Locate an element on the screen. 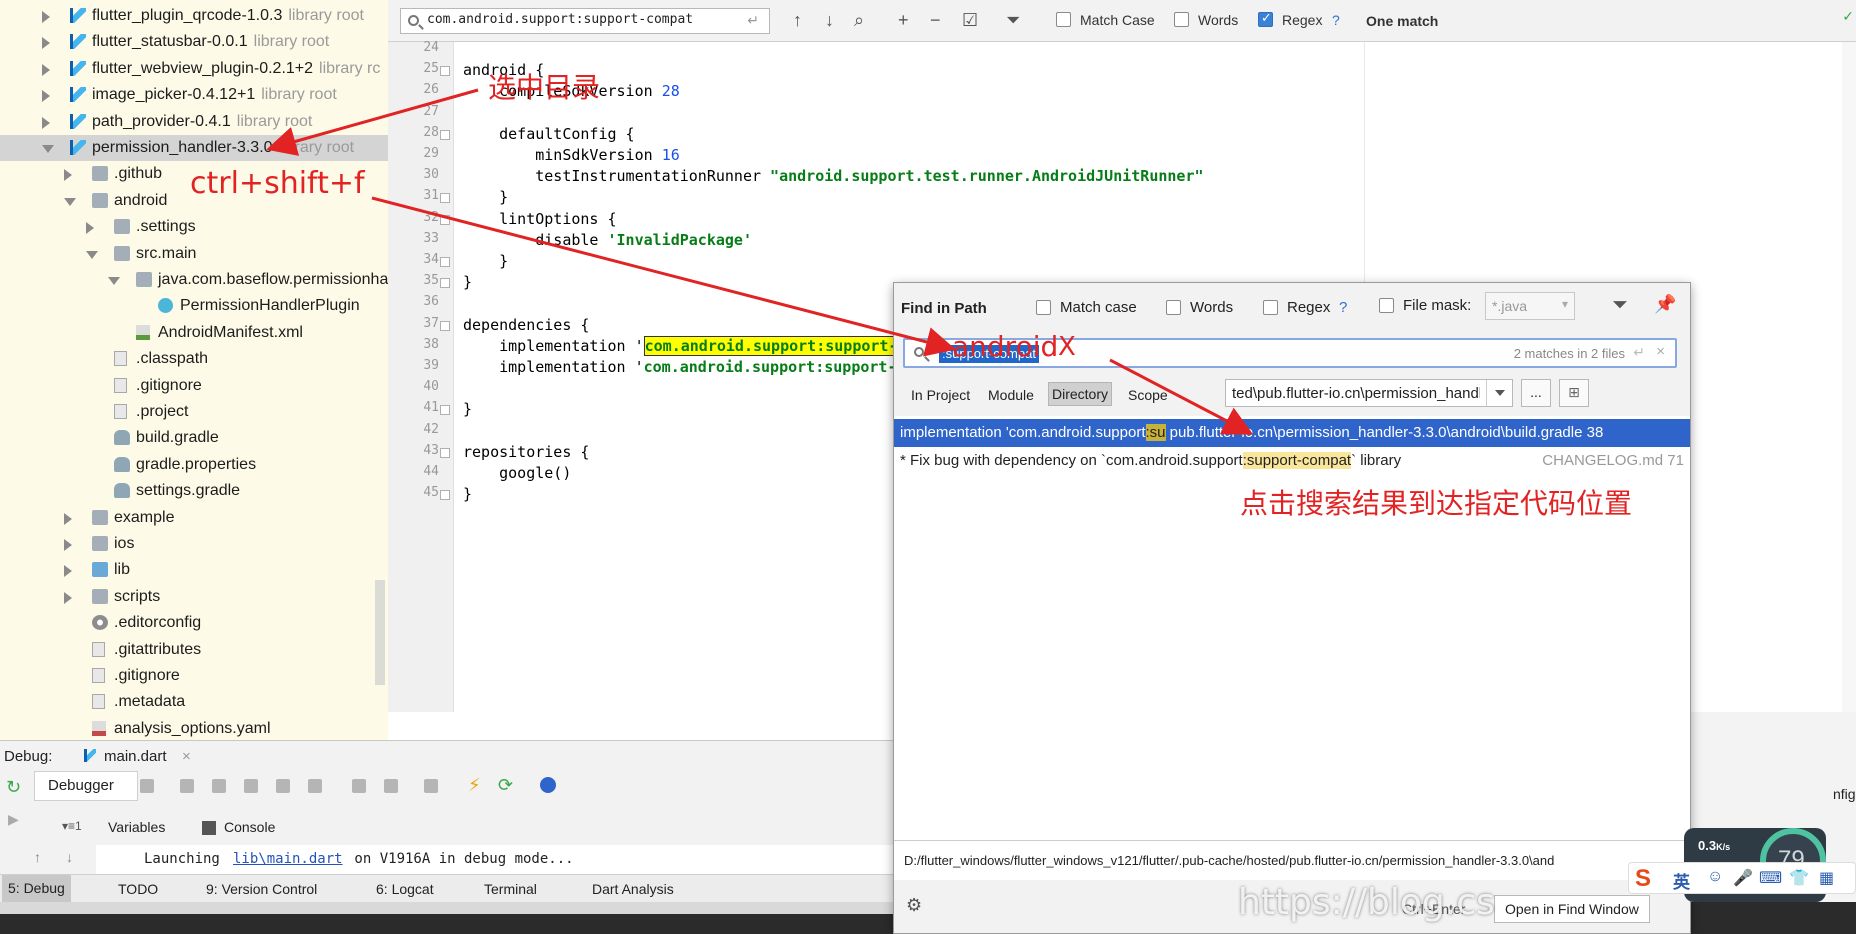 Image resolution: width=1856 pixels, height=934 pixels. annotation-select-directory: 选中目录 is located at coordinates (544, 87).